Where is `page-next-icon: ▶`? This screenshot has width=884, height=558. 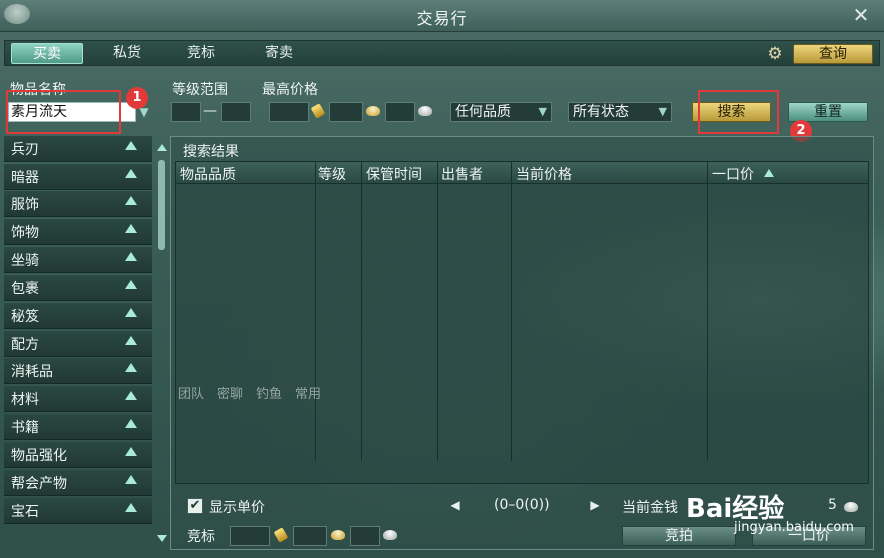
page-next-icon: ▶ is located at coordinates (595, 505).